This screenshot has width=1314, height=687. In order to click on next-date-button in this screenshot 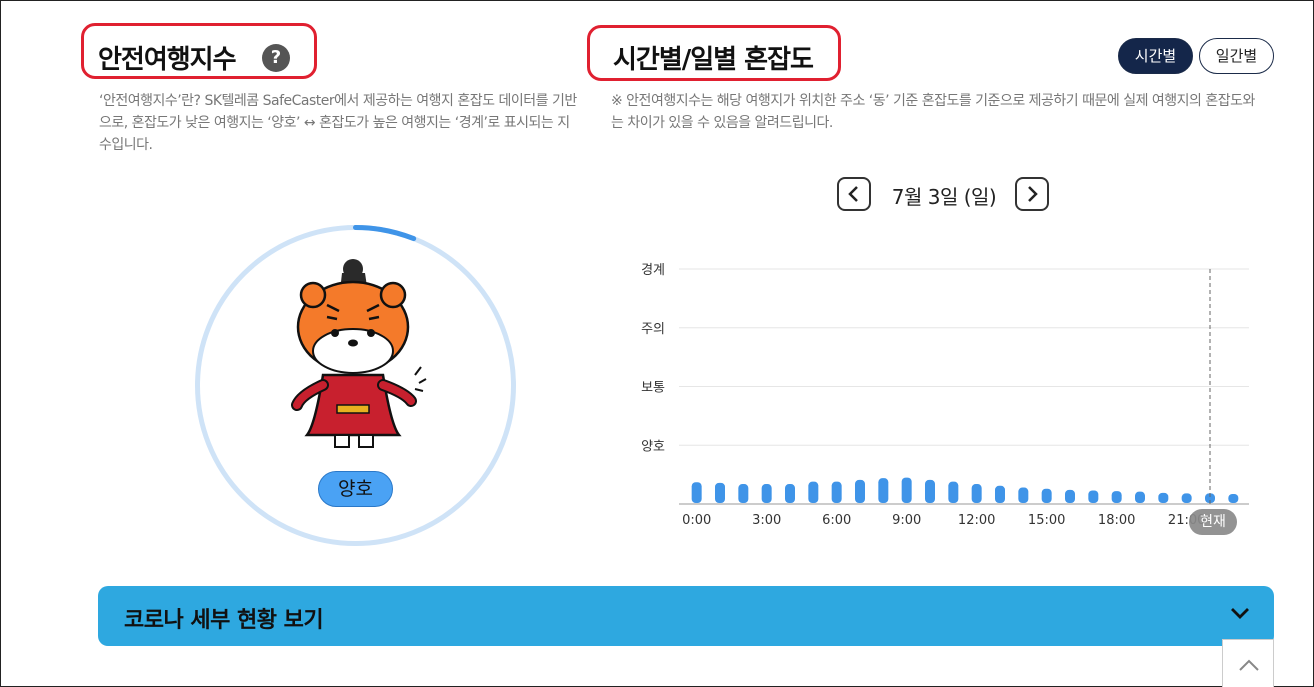, I will do `click(1032, 194)`.